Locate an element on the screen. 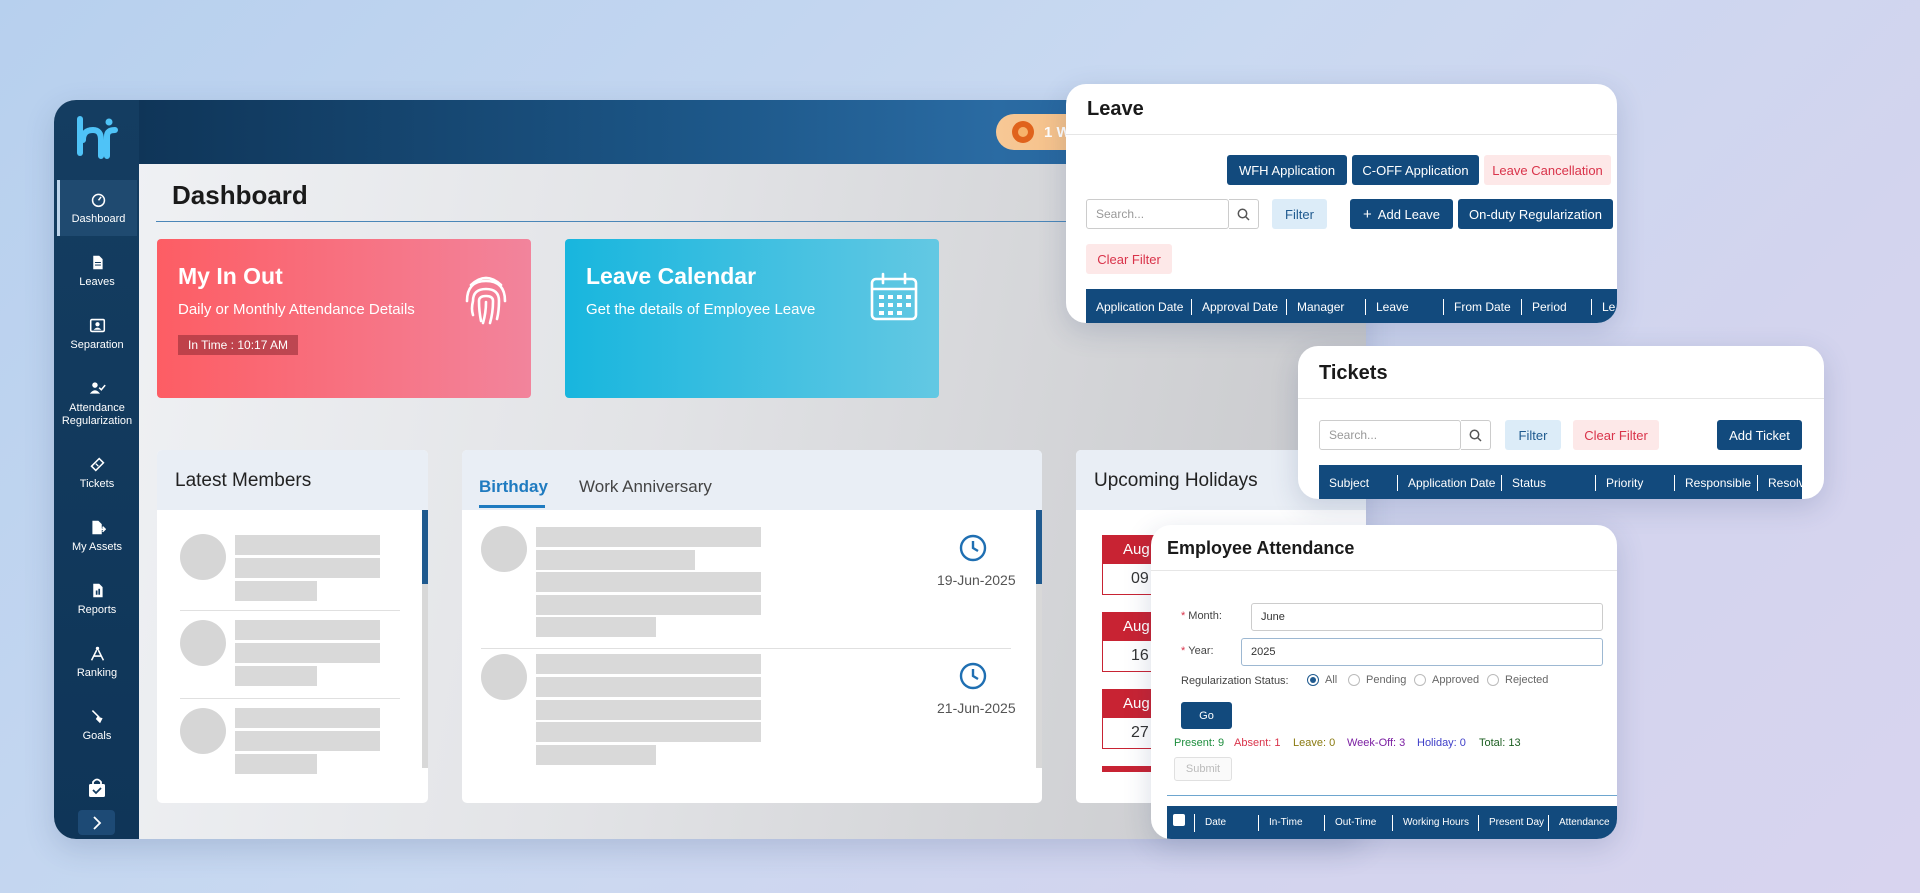  event-date: 19-Jun-2025 is located at coordinates (976, 580).